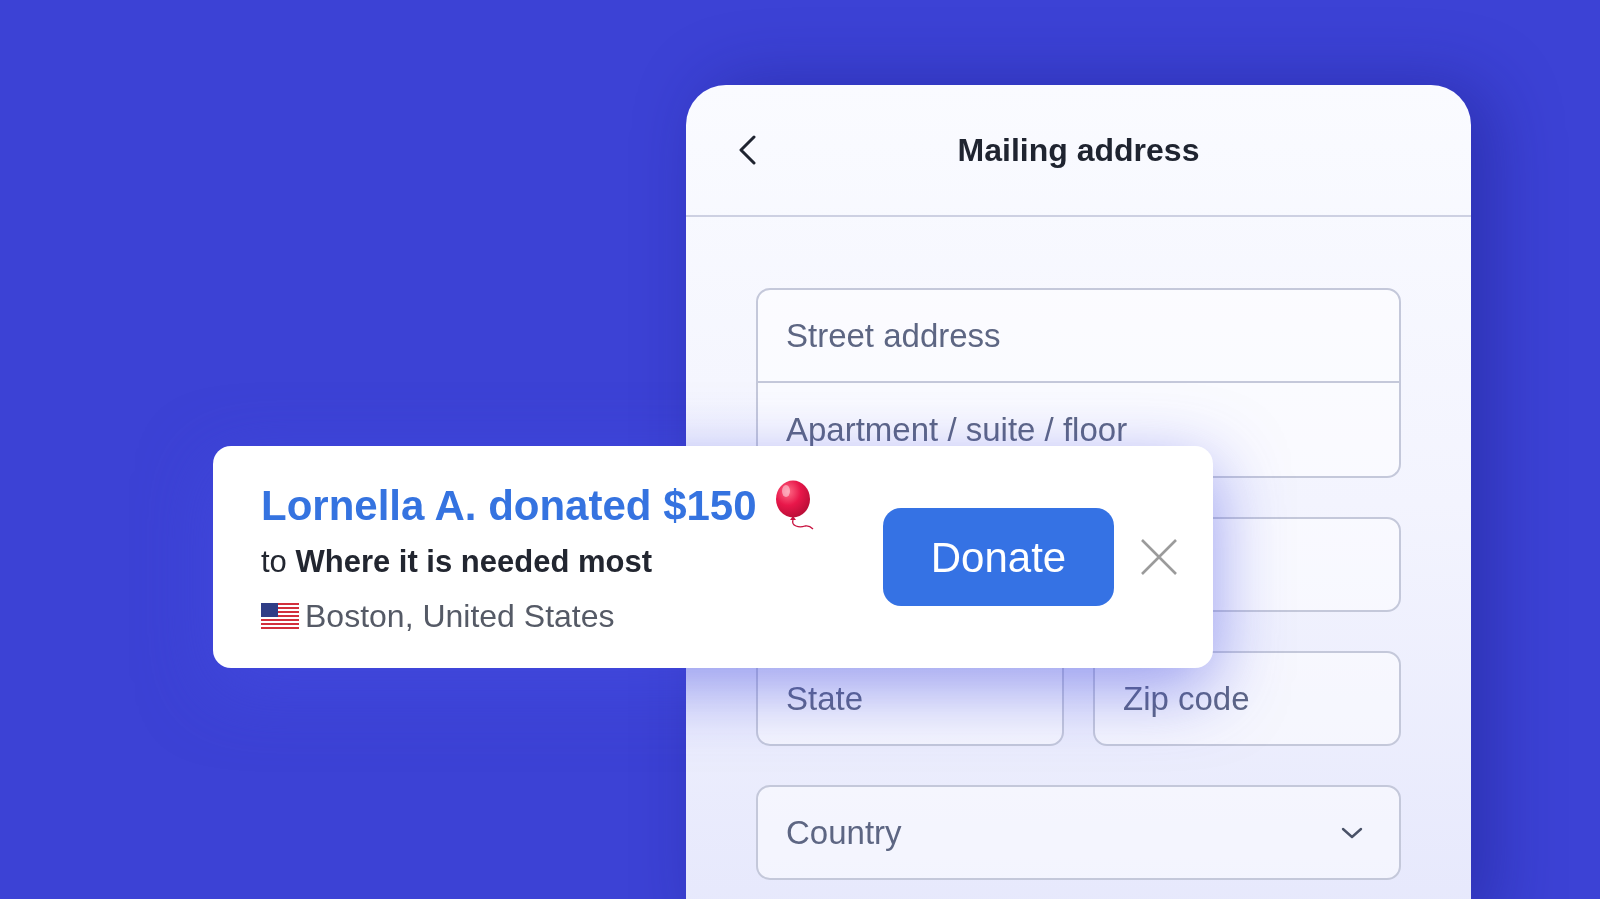  Describe the element at coordinates (509, 506) in the screenshot. I see `donation-headline: Lornella A. donated $150` at that location.